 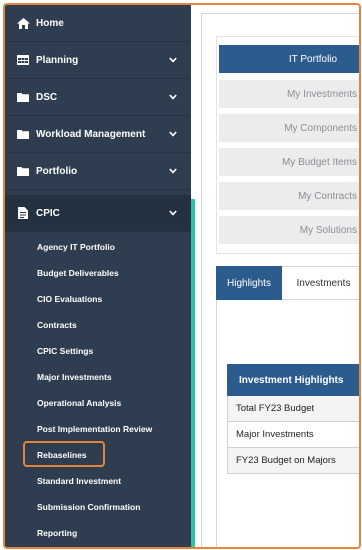 What do you see at coordinates (289, 128) in the screenshot?
I see `my-components-button: My Components` at bounding box center [289, 128].